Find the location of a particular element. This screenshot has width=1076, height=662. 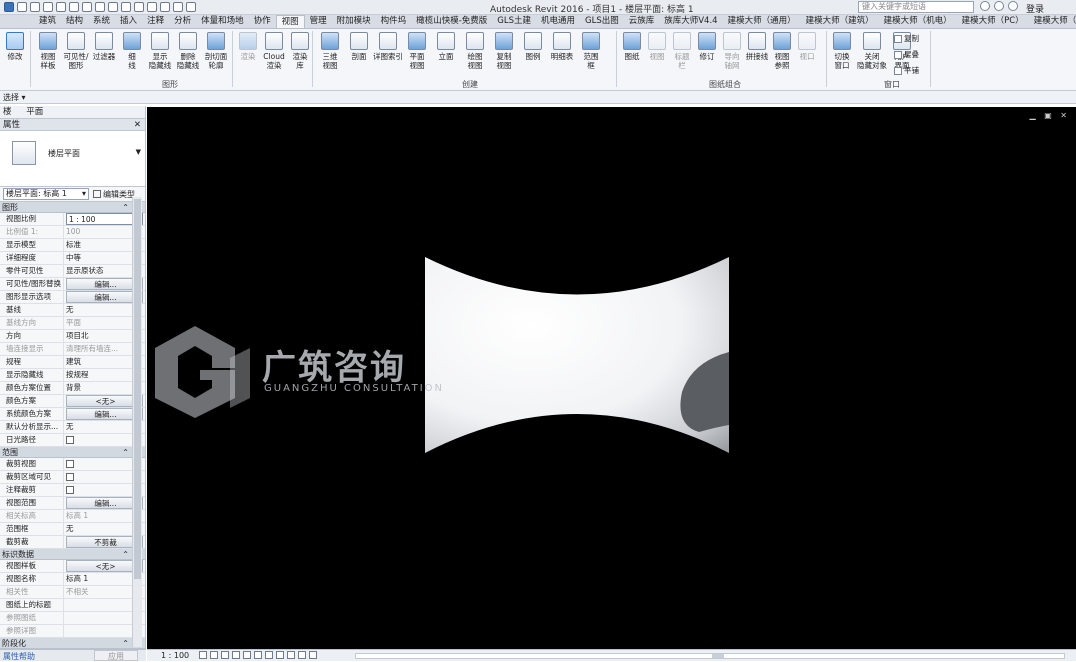

create-button-1: 剖面 is located at coordinates (359, 46).